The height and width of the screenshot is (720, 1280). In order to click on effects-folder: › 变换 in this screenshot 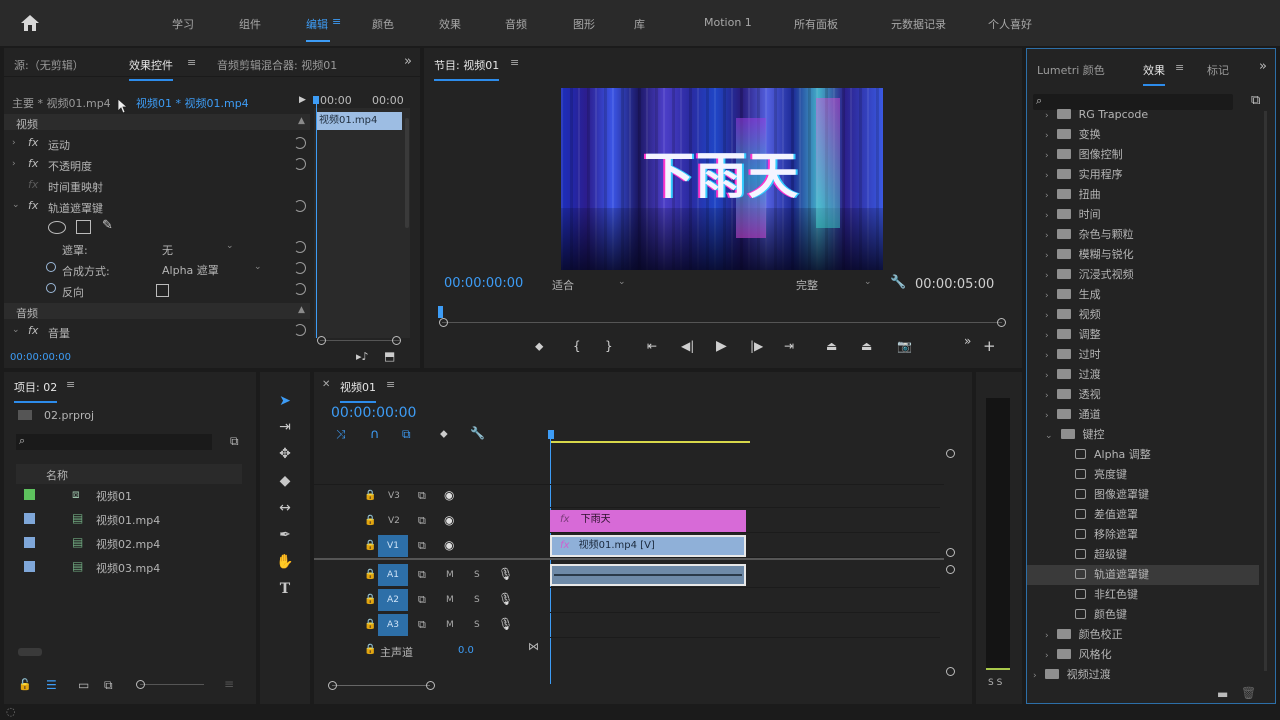, I will do `click(1143, 135)`.